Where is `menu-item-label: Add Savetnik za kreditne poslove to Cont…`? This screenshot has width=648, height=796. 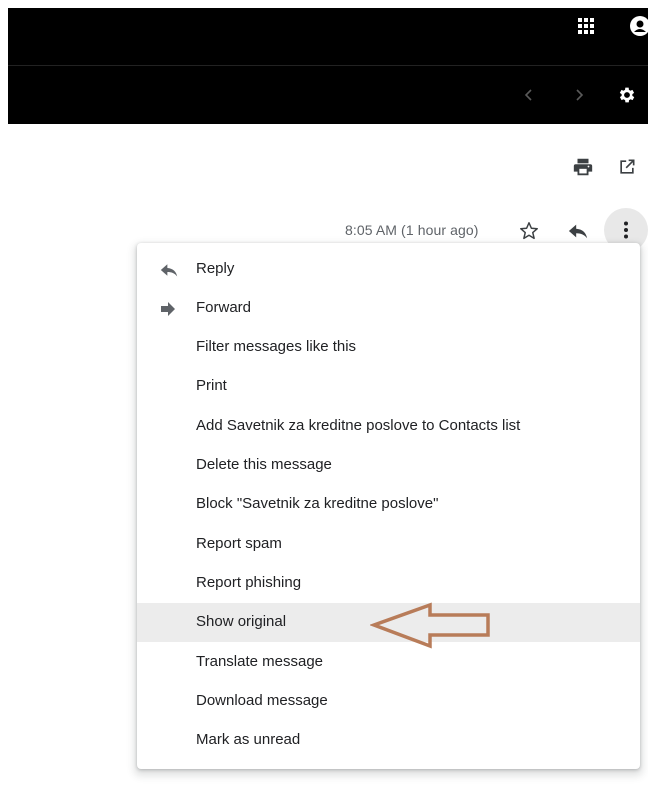
menu-item-label: Add Savetnik za kreditne poslove to Cont… is located at coordinates (358, 425).